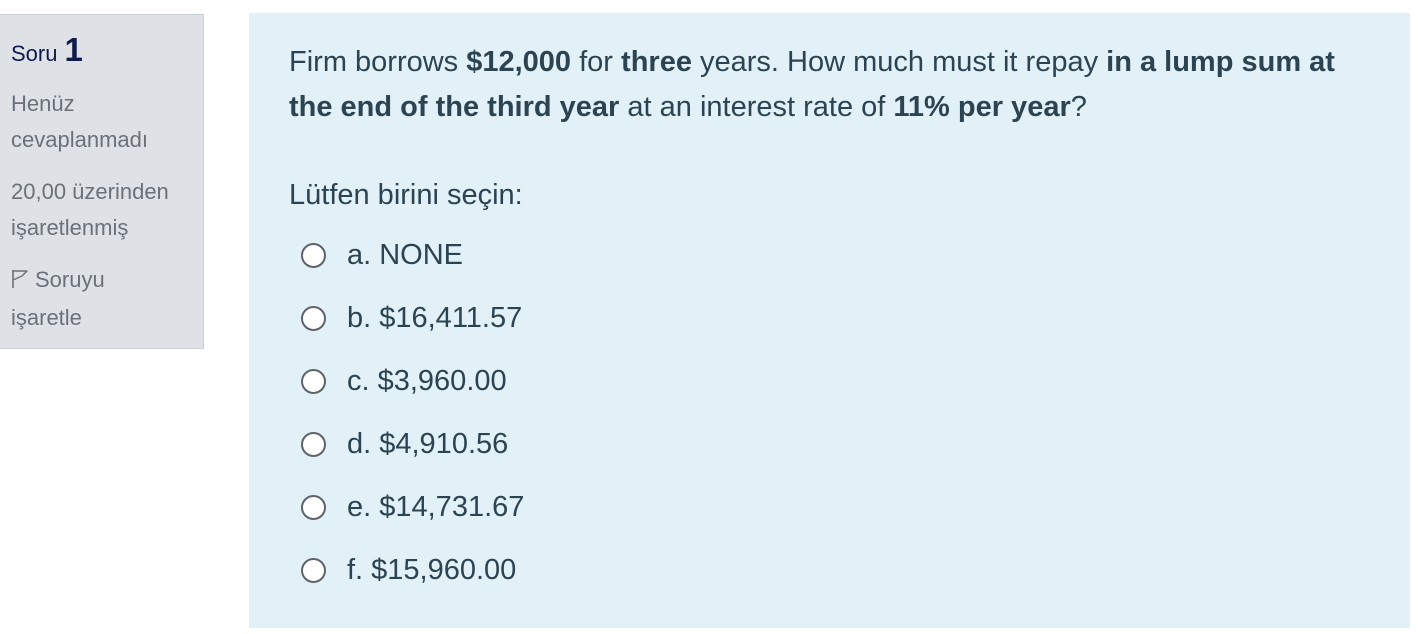  What do you see at coordinates (899, 62) in the screenshot?
I see `question-text-segment: years. How much must it repay` at bounding box center [899, 62].